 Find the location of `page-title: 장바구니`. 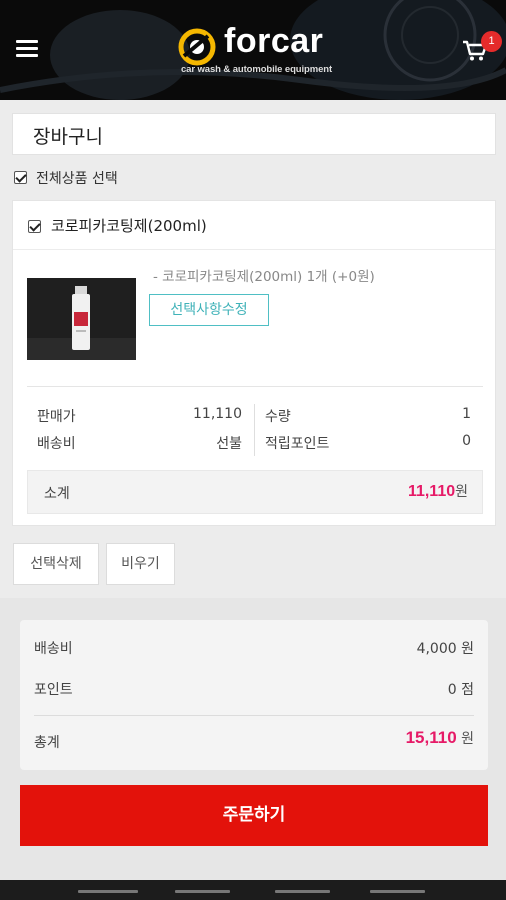

page-title: 장바구니 is located at coordinates (68, 137).